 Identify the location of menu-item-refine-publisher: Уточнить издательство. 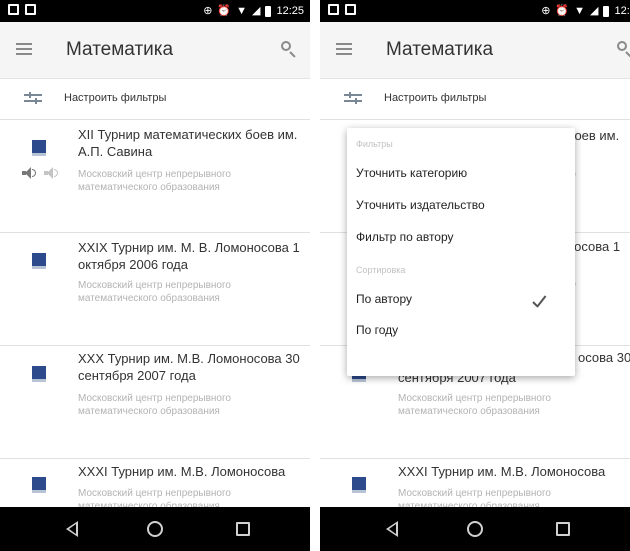
(420, 205).